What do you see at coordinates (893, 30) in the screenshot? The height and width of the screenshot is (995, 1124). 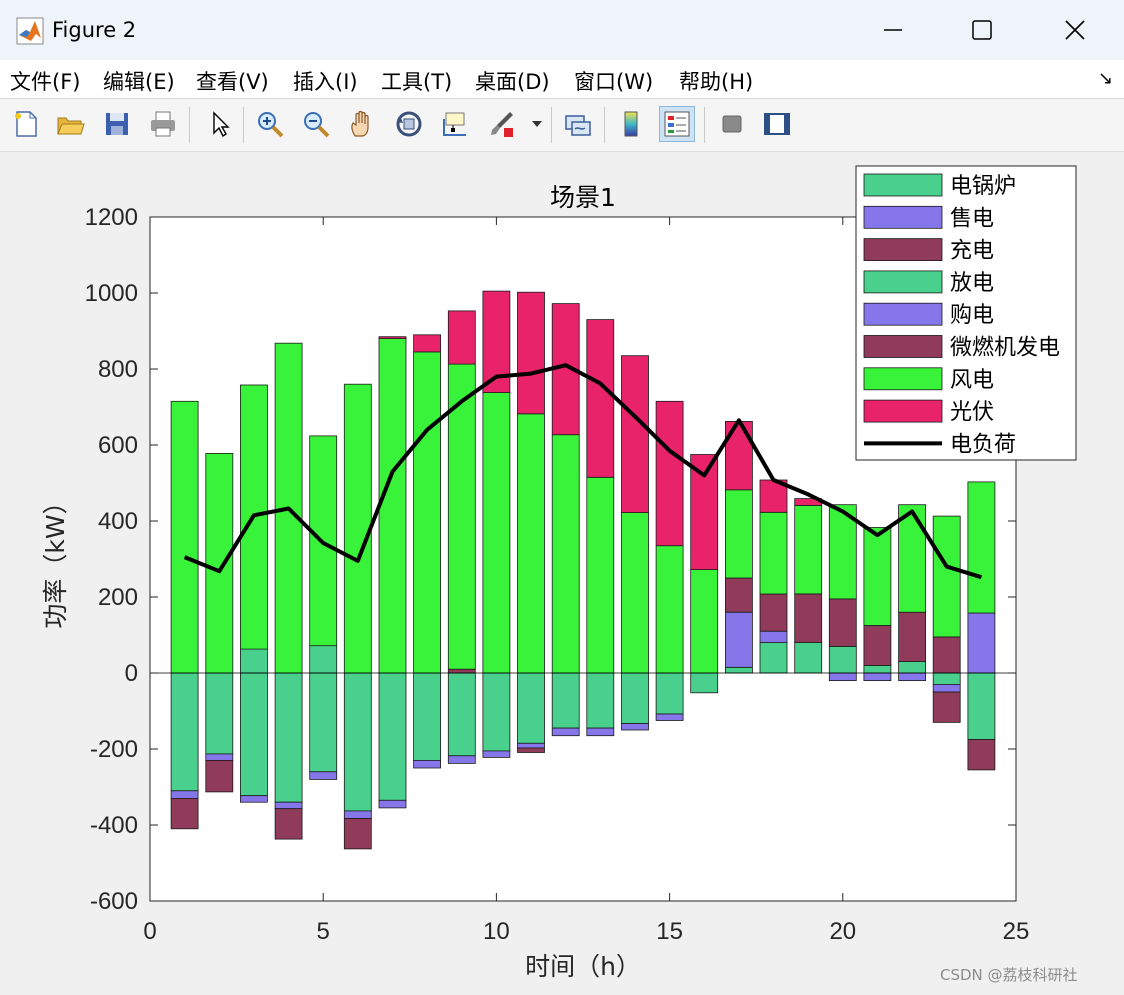 I see `minimize-button` at bounding box center [893, 30].